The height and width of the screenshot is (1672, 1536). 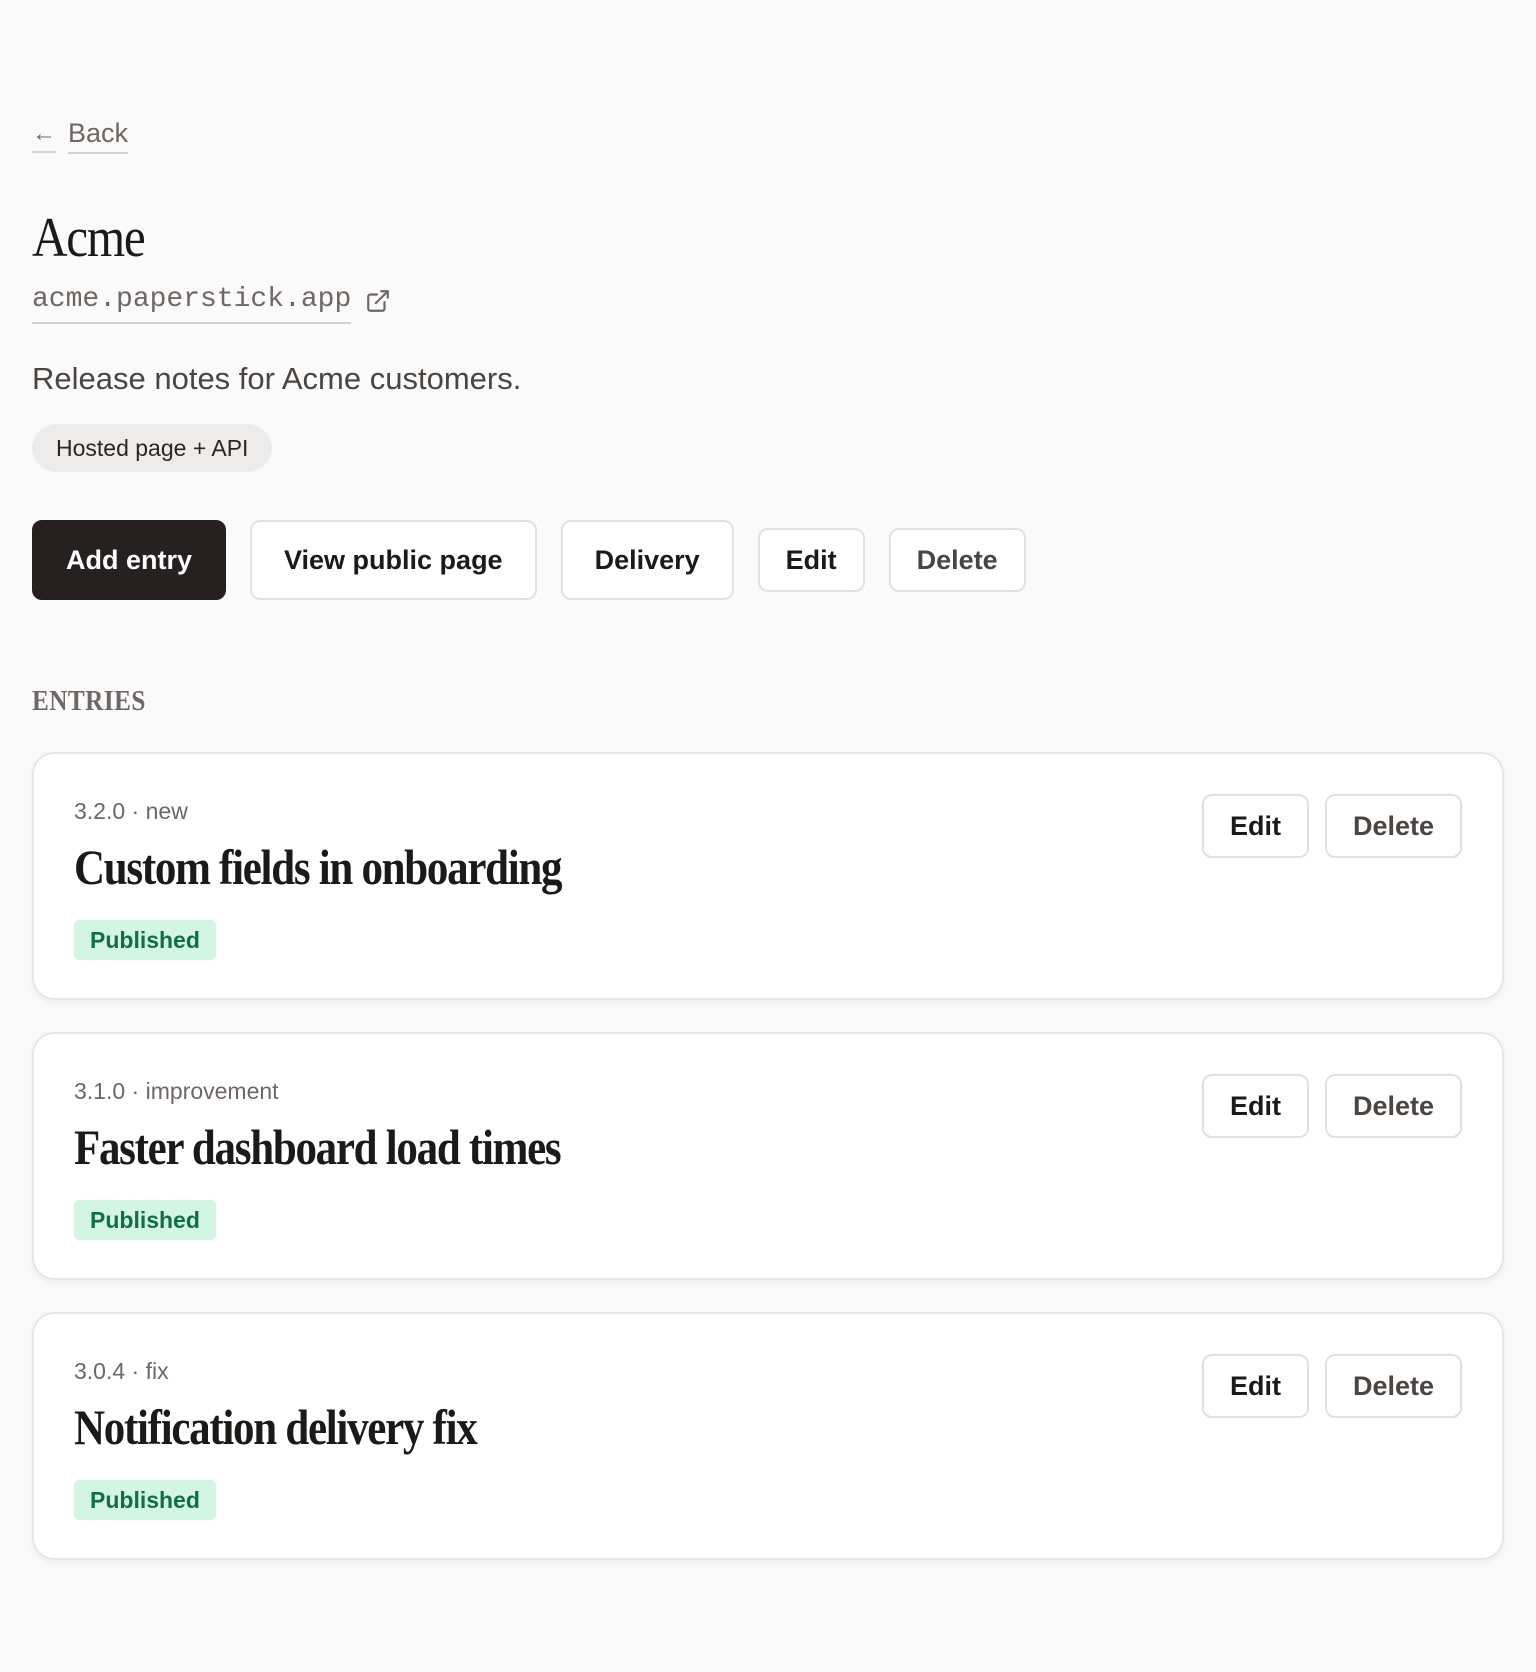 I want to click on page-title: Acme, so click(x=89, y=238).